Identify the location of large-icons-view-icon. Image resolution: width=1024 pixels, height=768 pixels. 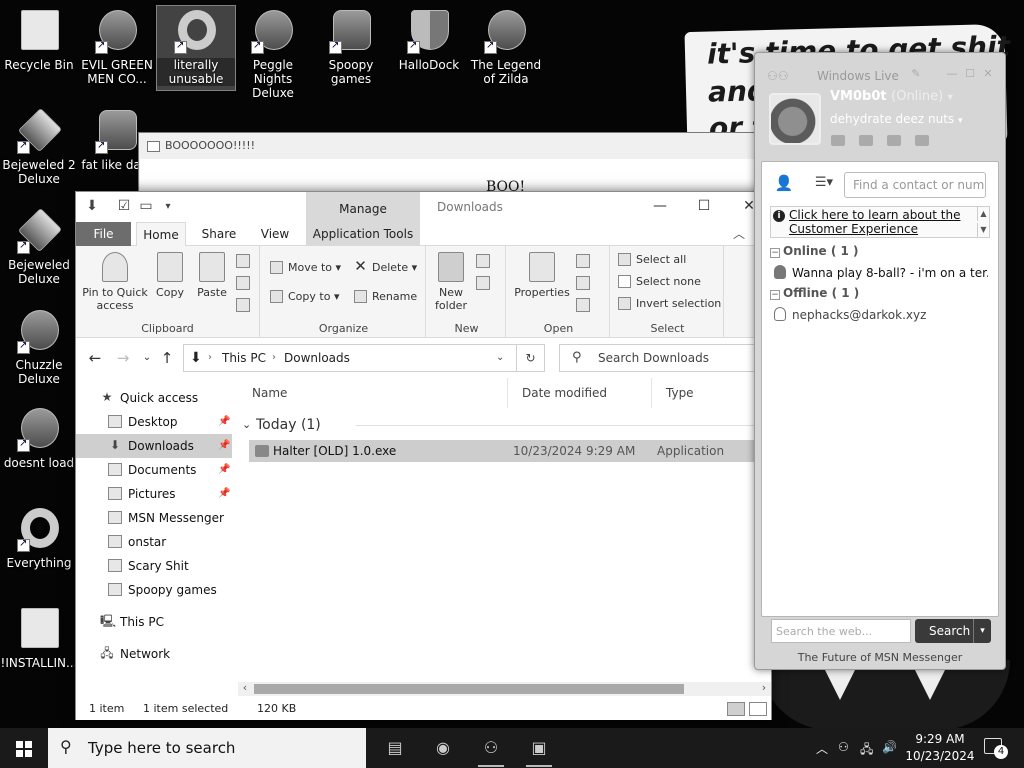
(758, 709).